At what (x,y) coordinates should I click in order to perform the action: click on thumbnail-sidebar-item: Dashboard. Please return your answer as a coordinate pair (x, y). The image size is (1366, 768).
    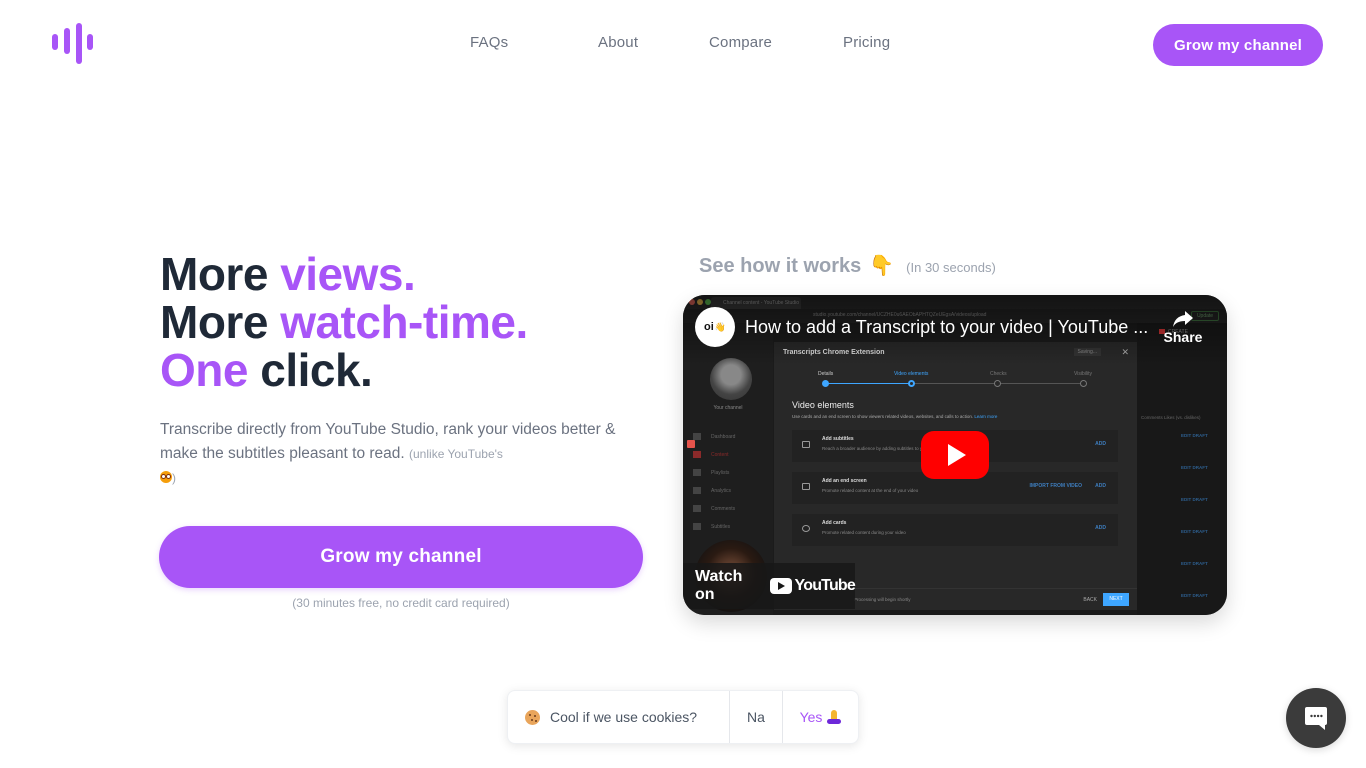
    Looking at the image, I should click on (714, 436).